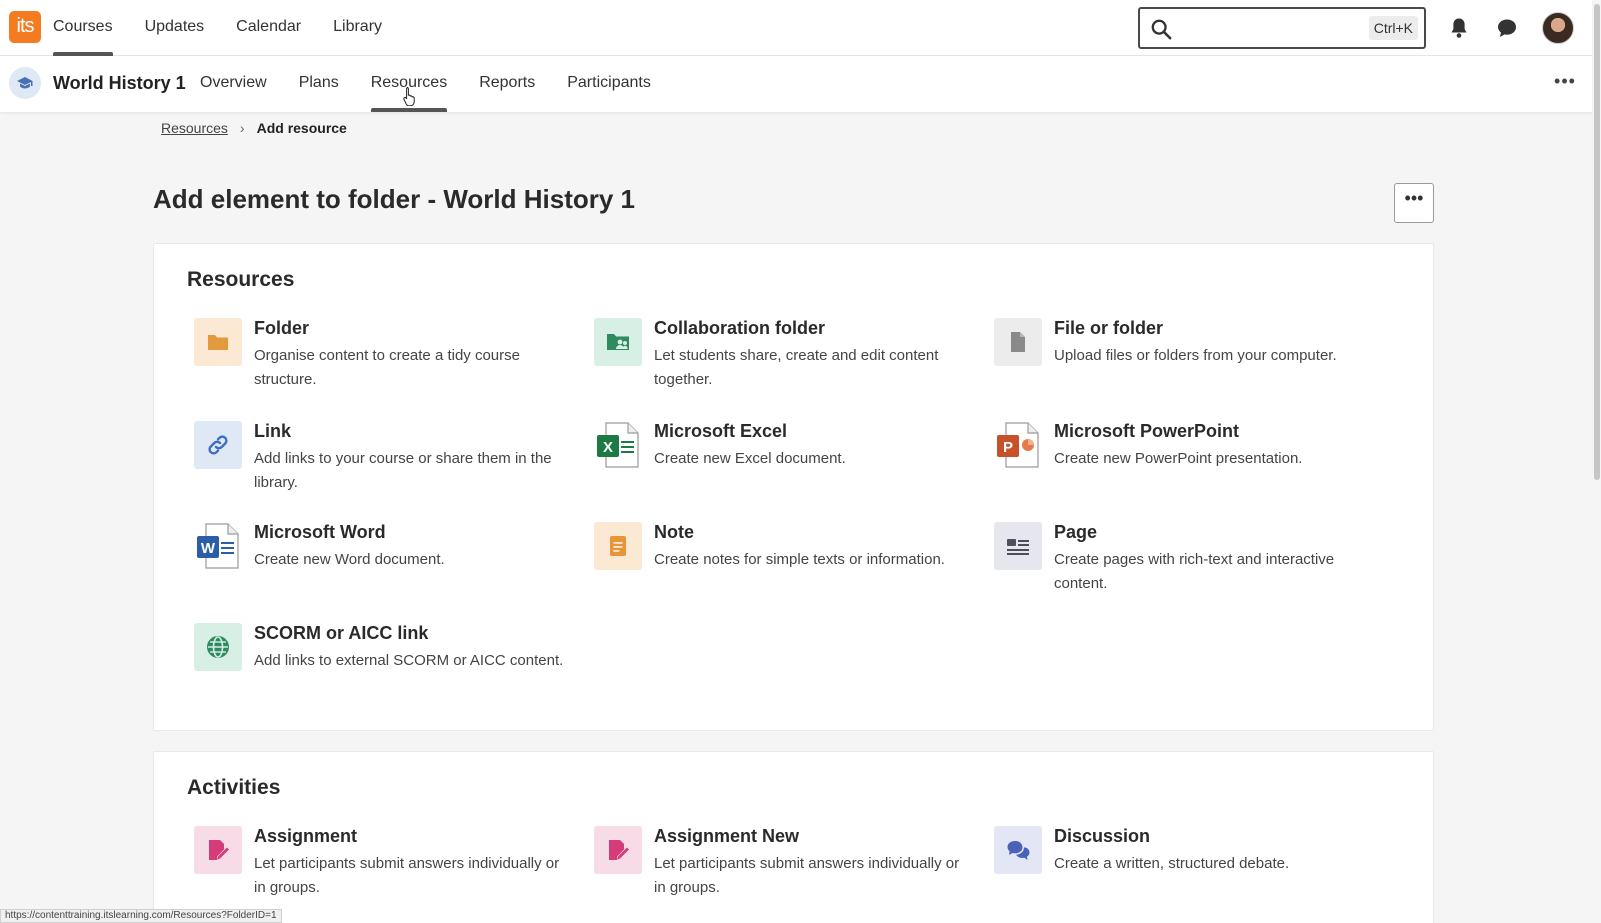  What do you see at coordinates (394, 199) in the screenshot?
I see `page-title: Add element to folder - World History 1` at bounding box center [394, 199].